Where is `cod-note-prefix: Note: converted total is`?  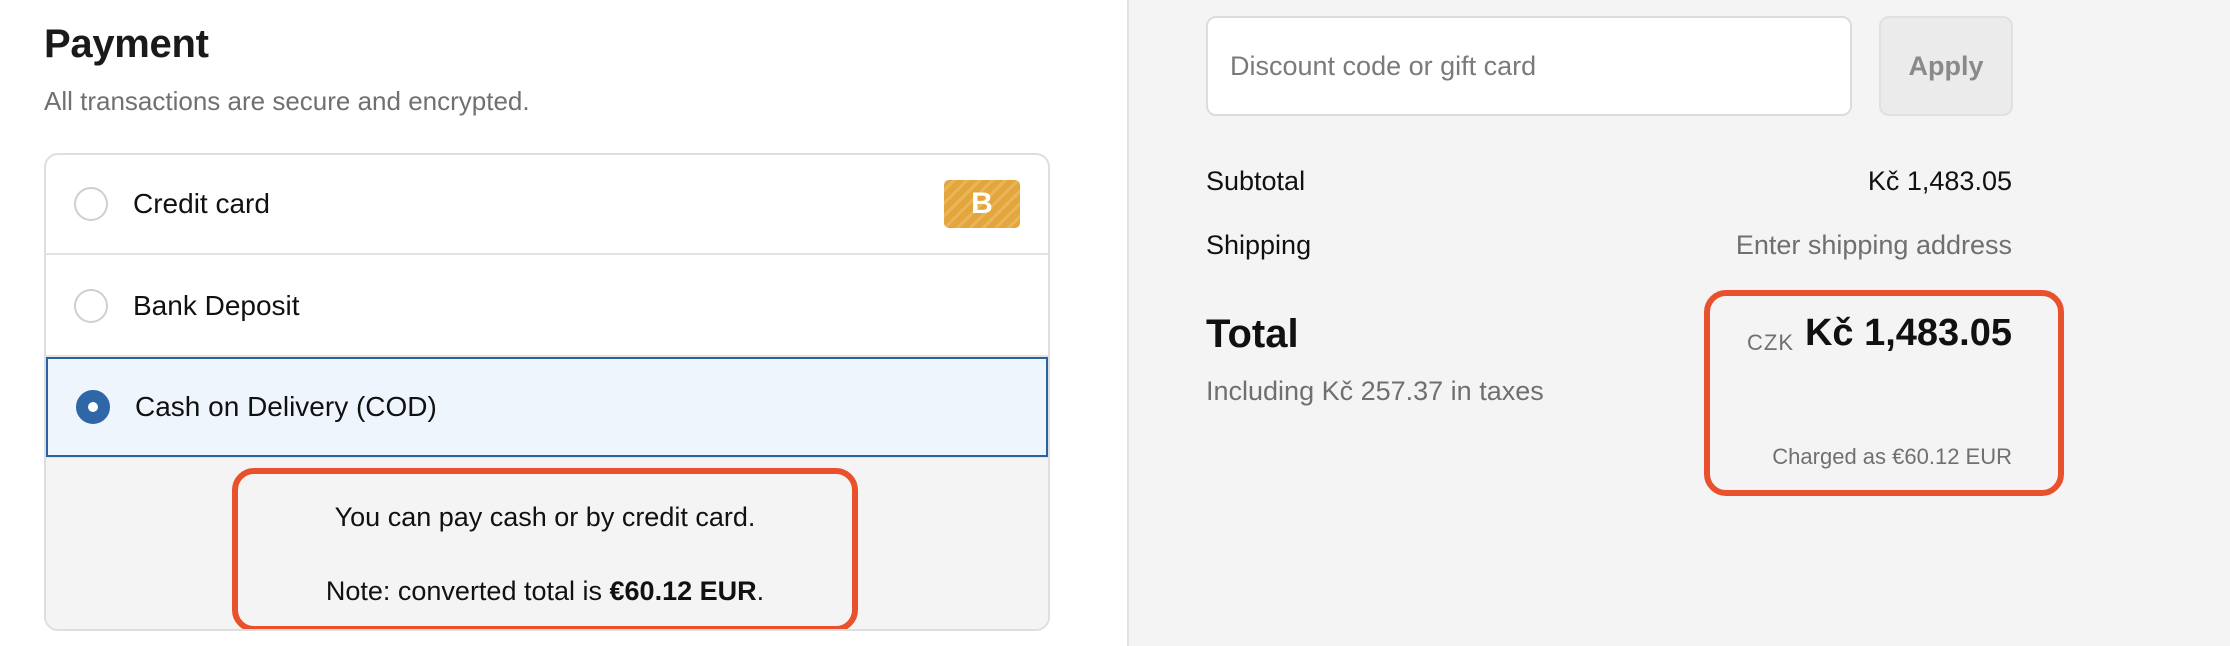 cod-note-prefix: Note: converted total is is located at coordinates (467, 591).